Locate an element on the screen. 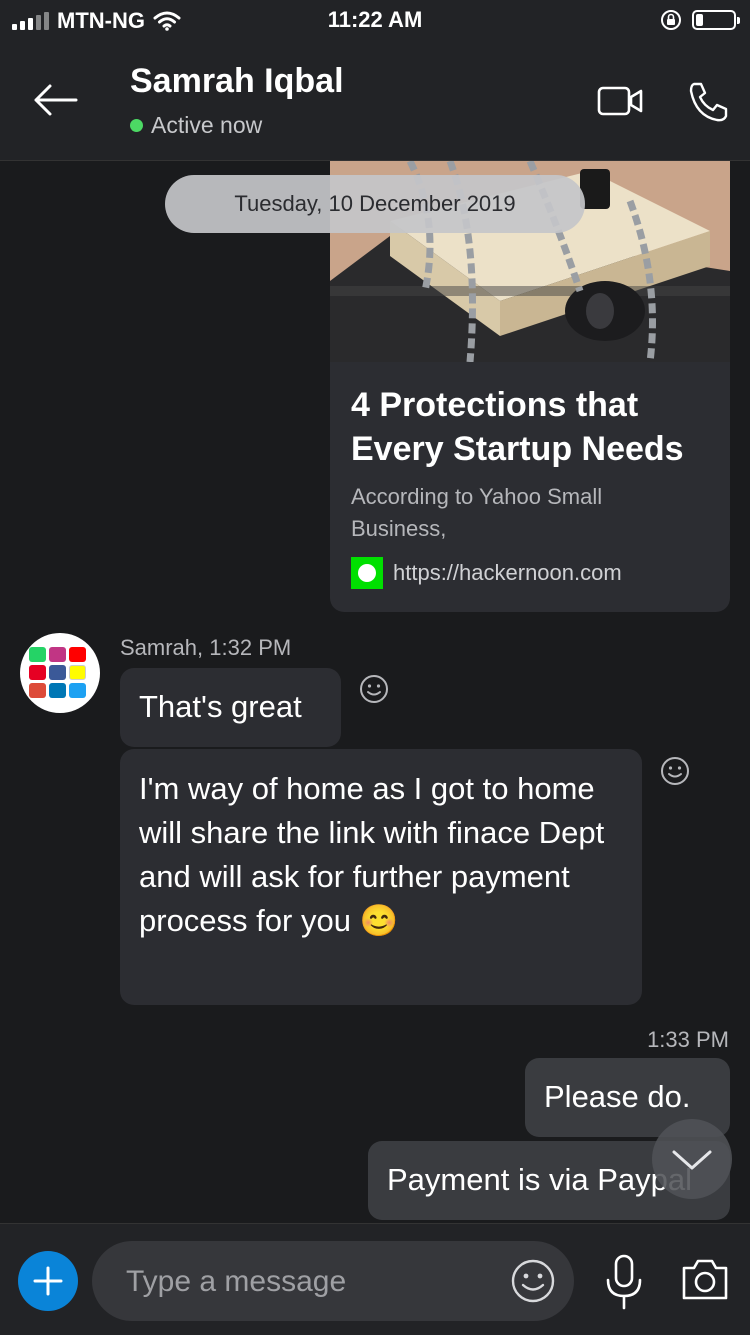 The image size is (750, 1335). social-media-logo-icon is located at coordinates (60, 672).